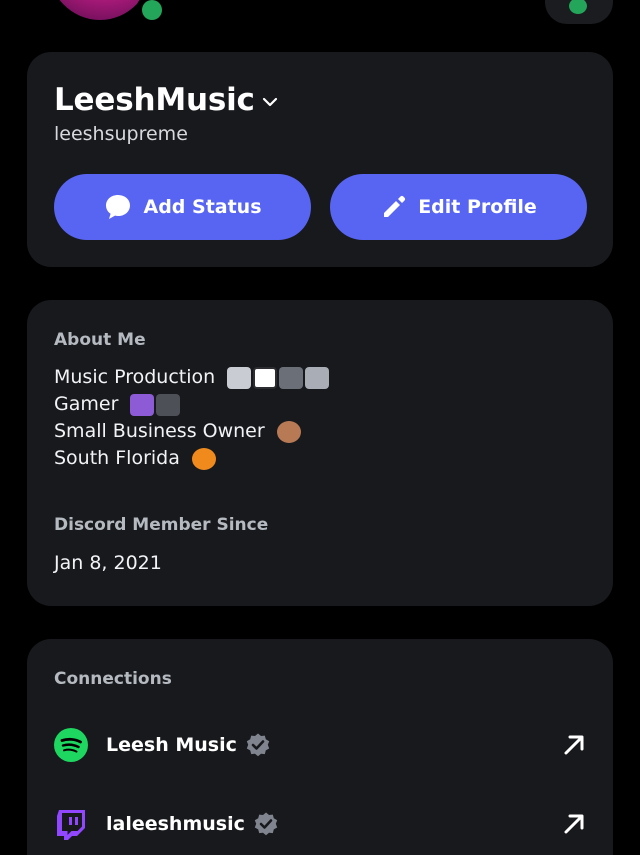 This screenshot has width=640, height=855. What do you see at coordinates (265, 377) in the screenshot?
I see `piano-icon` at bounding box center [265, 377].